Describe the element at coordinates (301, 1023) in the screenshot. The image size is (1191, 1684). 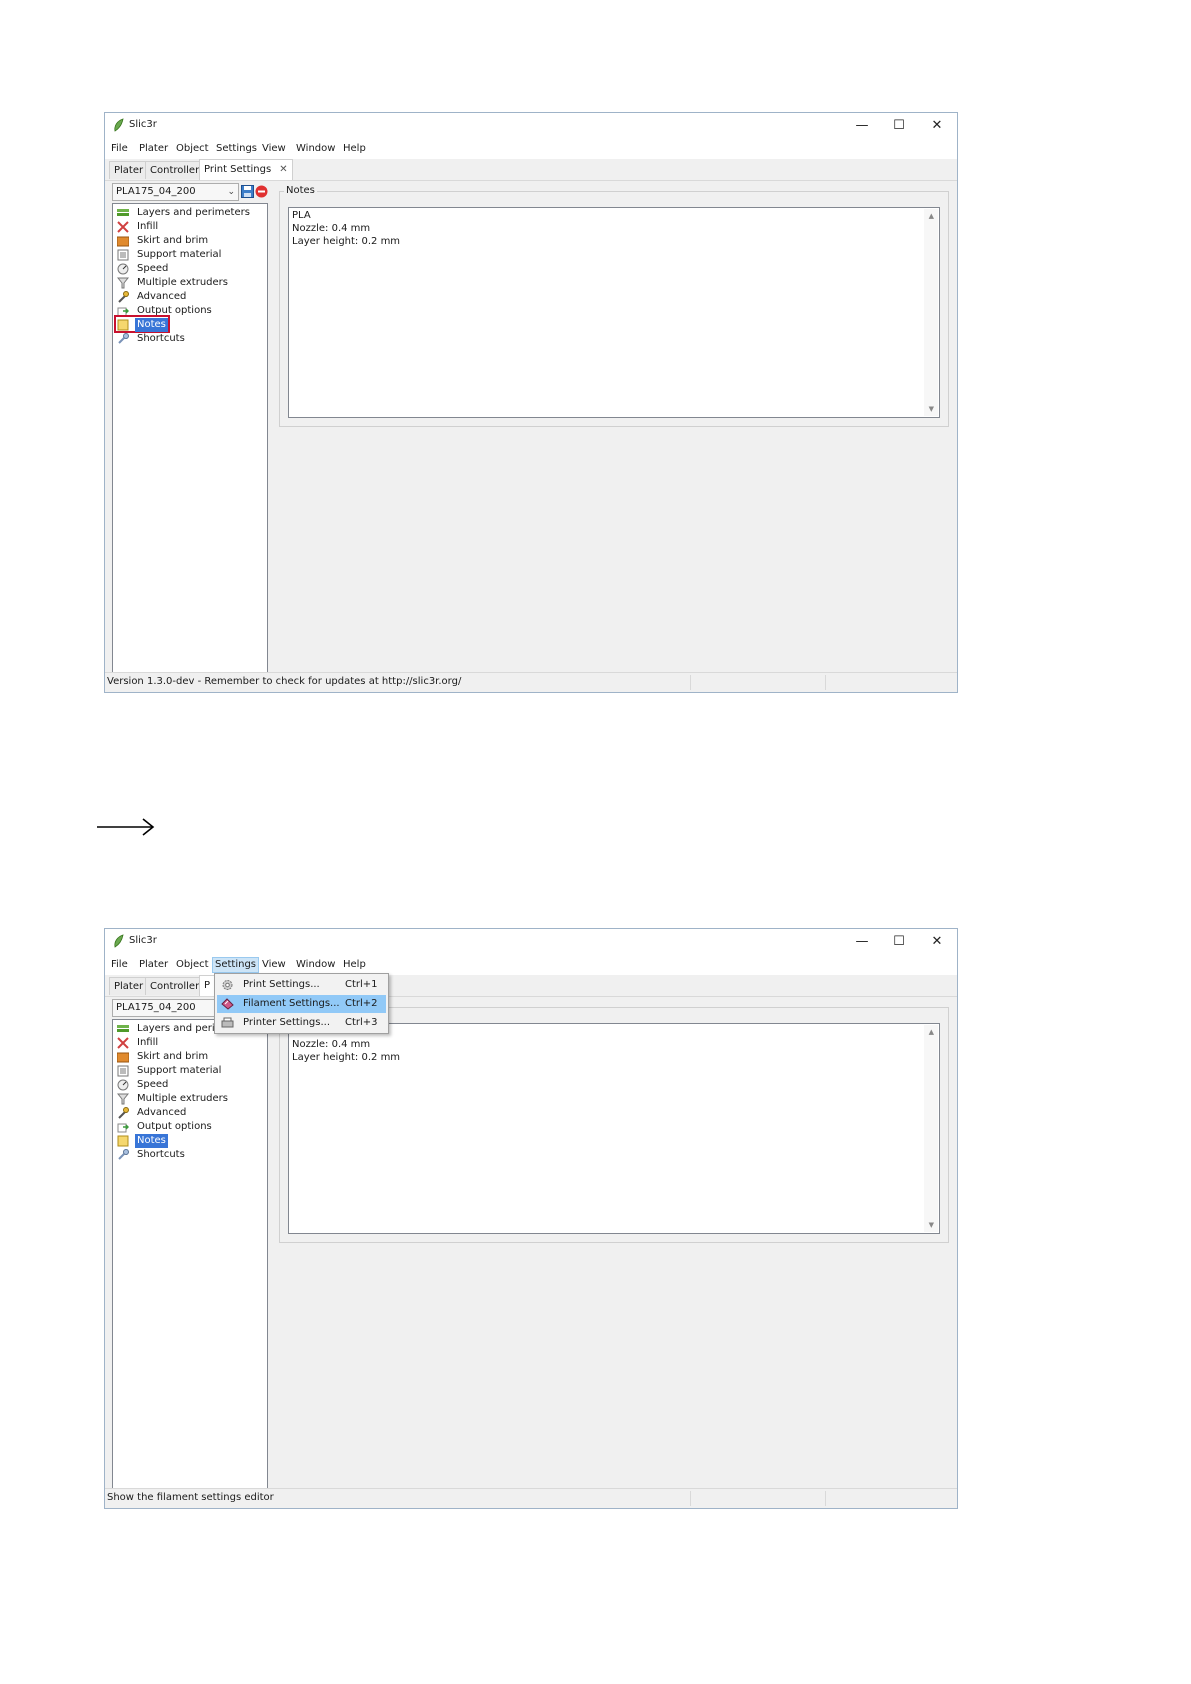
I see `menu-item-printer-settings: Printer Settings... Ctrl+3` at that location.